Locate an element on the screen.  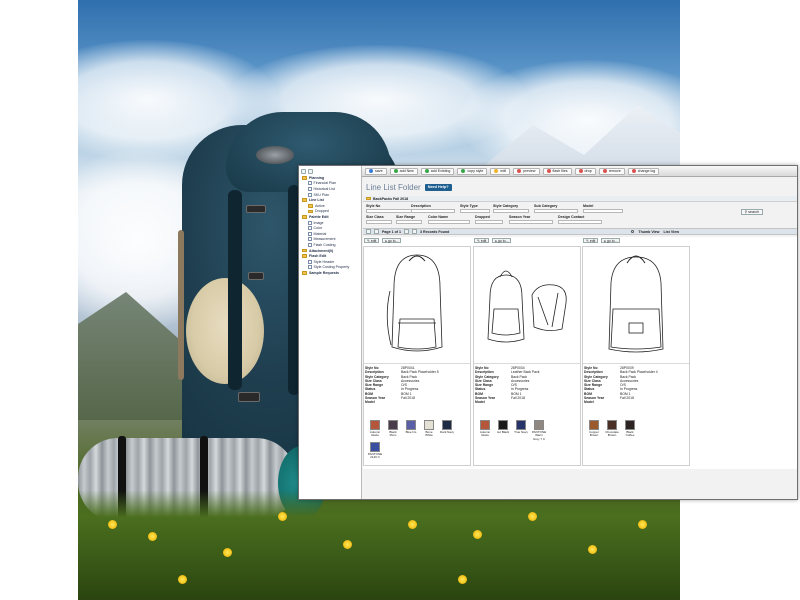
color-swatches: Copper Brown Chocolate Brown Black Coffee is located at coordinates (636, 429).